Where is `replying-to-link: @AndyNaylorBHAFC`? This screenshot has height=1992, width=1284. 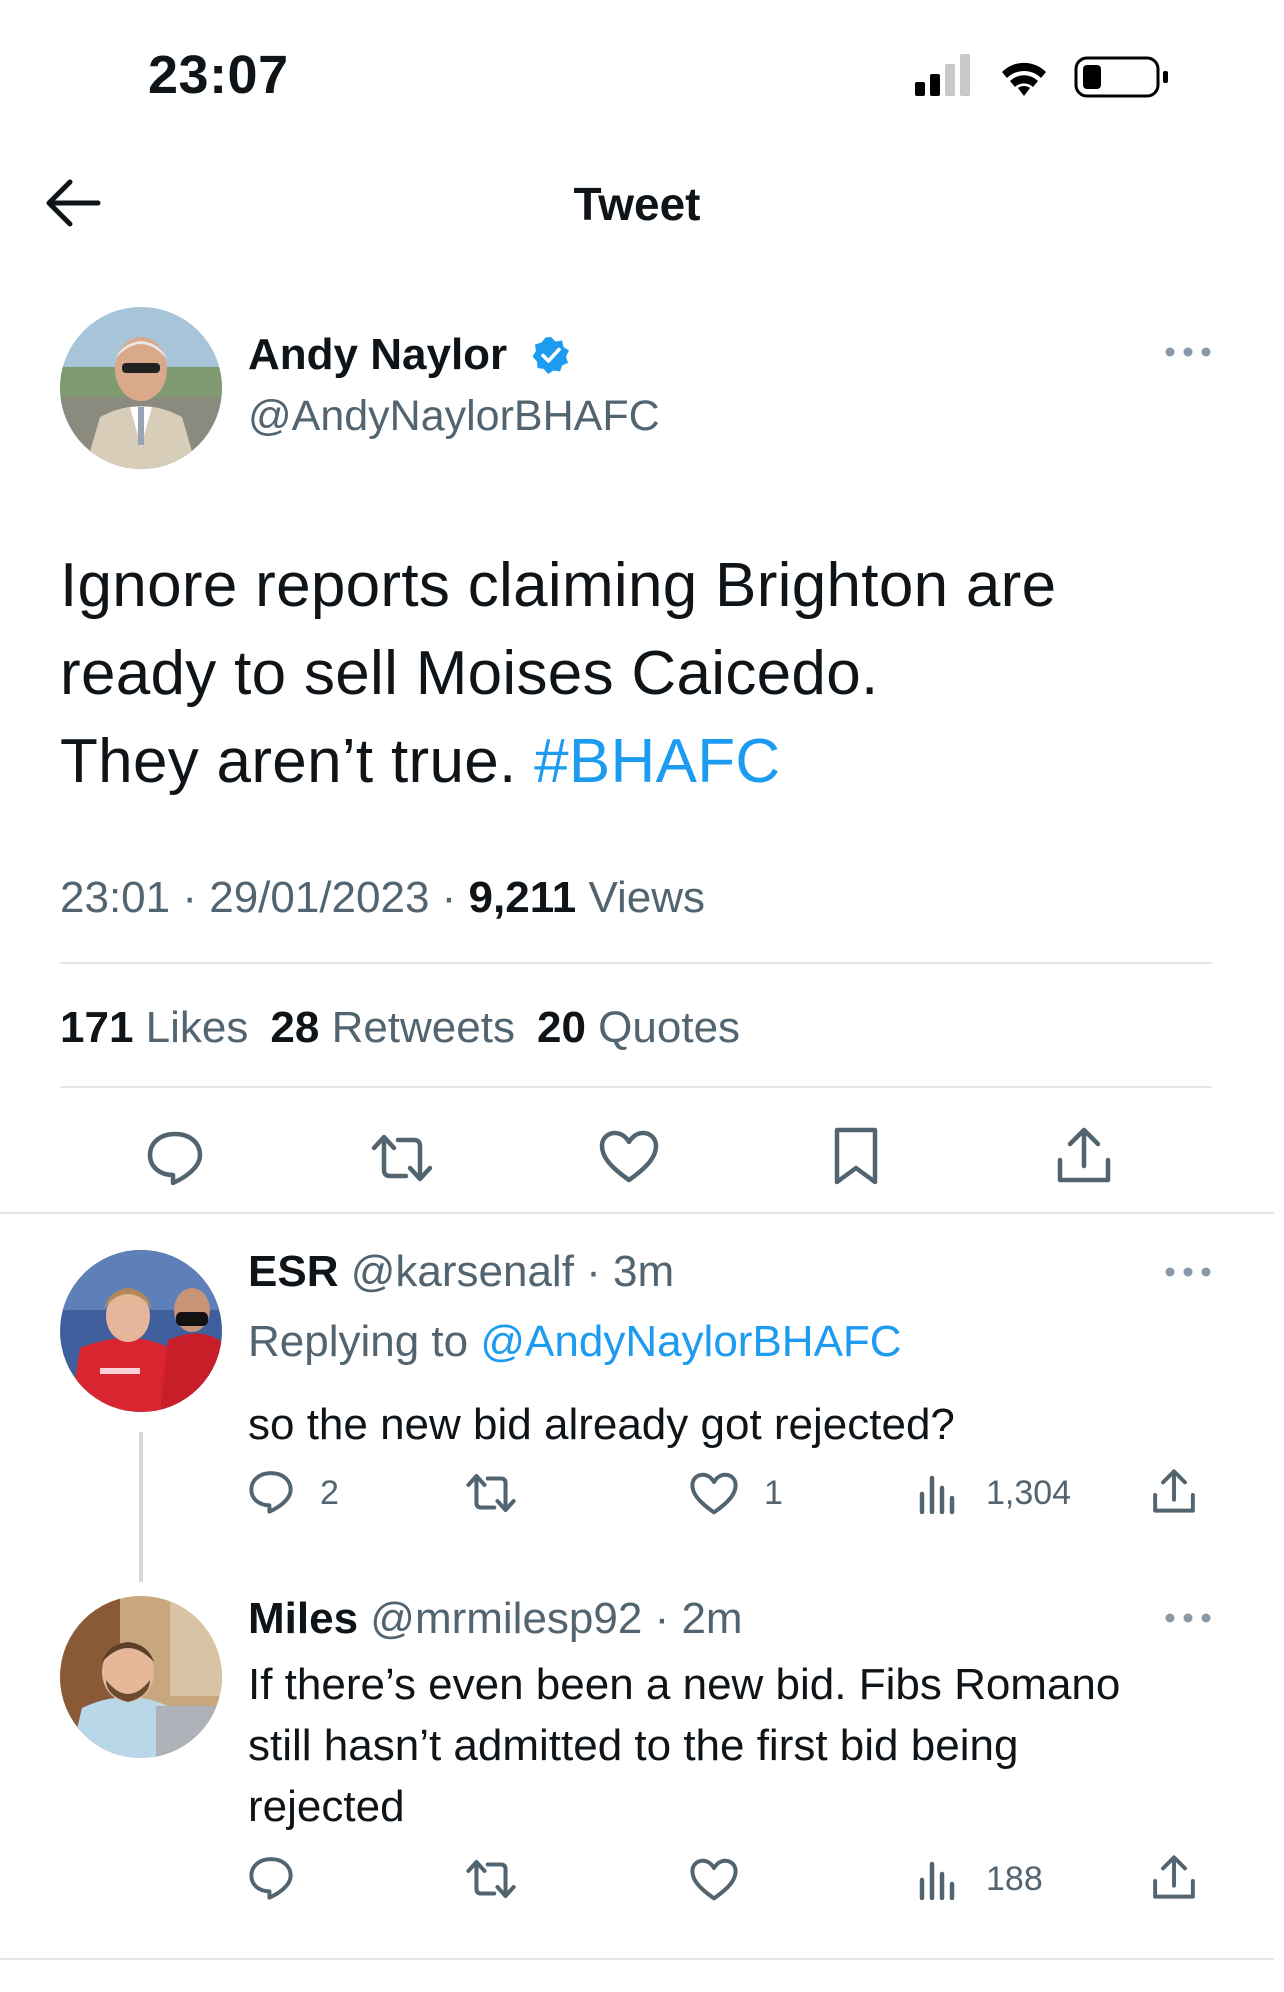 replying-to-link: @AndyNaylorBHAFC is located at coordinates (690, 1341).